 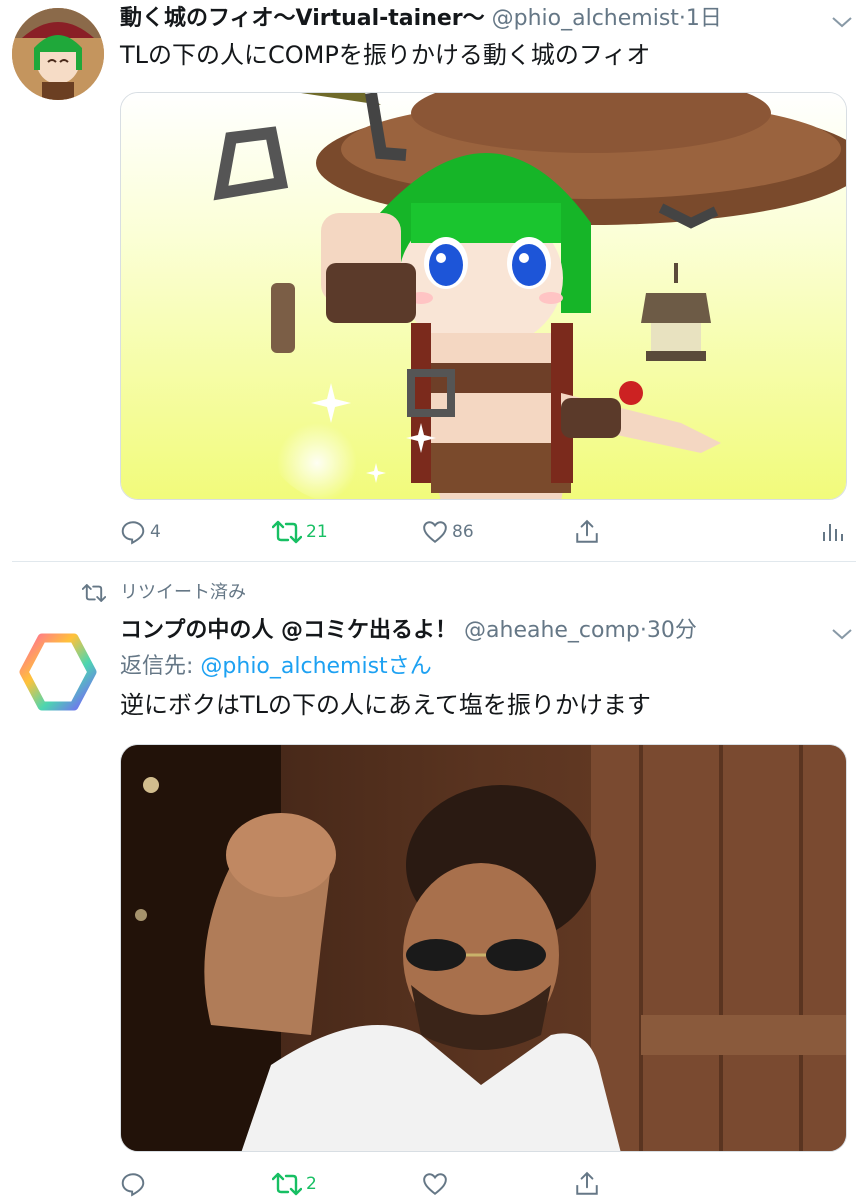 I want to click on avatar-phio-image, so click(x=58, y=54).